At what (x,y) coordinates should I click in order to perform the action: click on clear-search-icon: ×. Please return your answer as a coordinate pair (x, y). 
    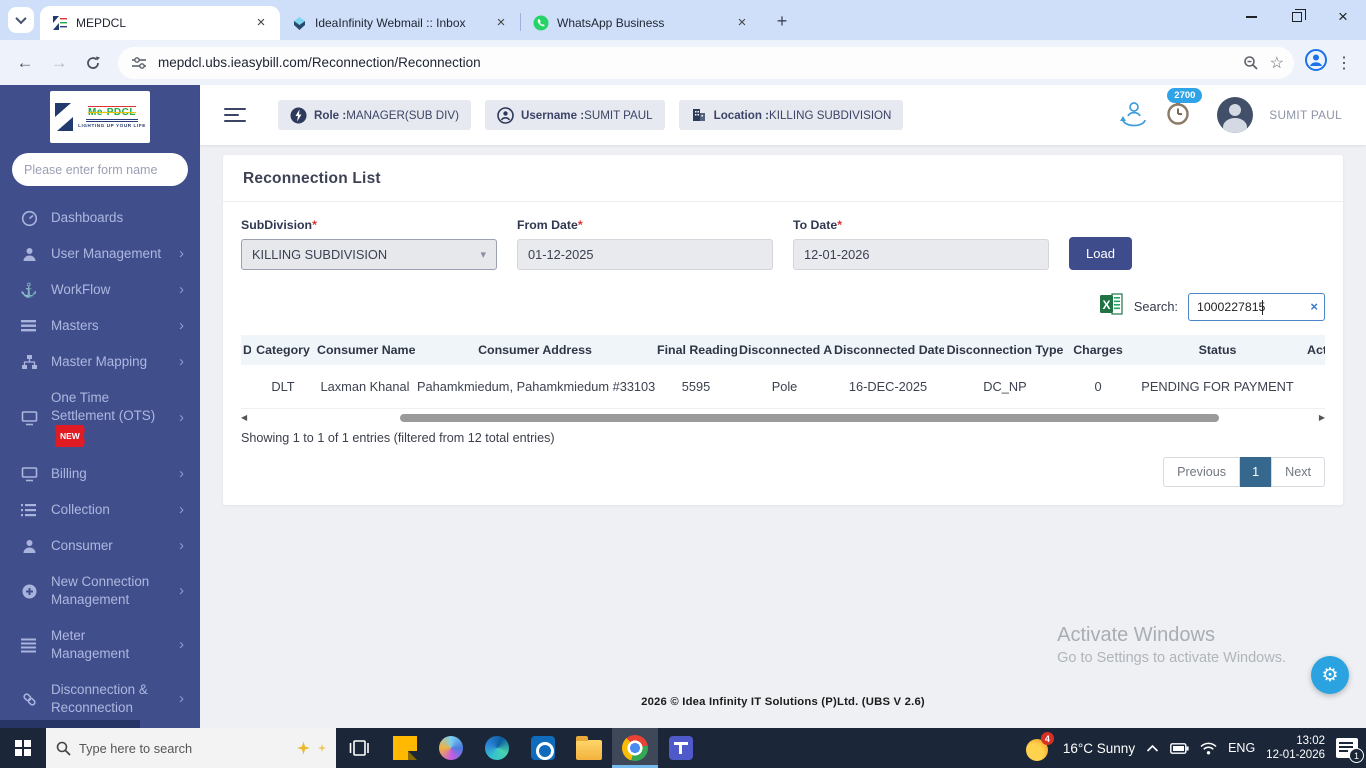
    Looking at the image, I should click on (1314, 306).